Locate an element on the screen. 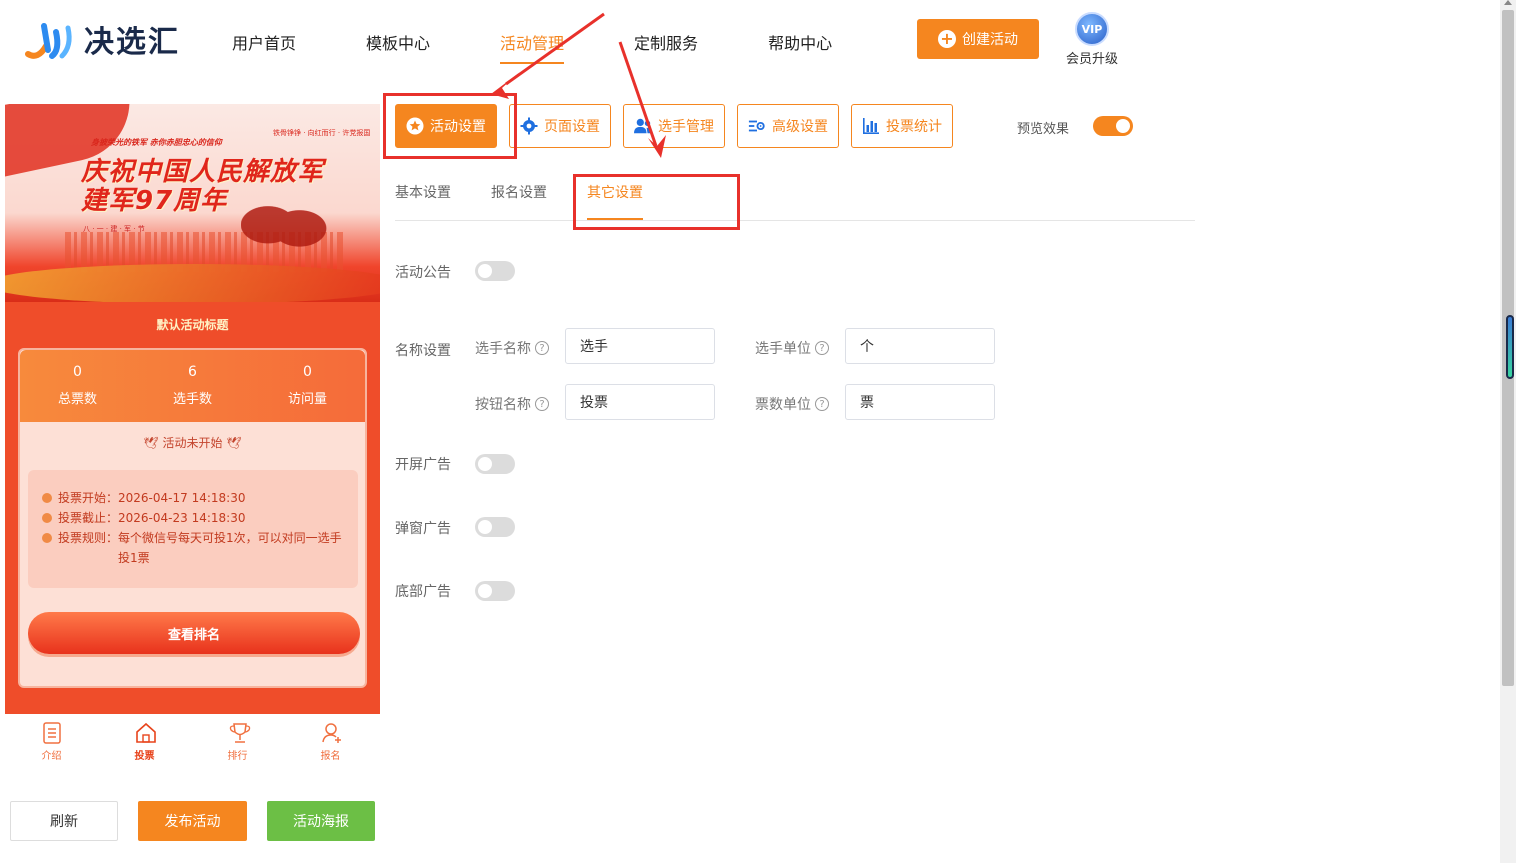 The width and height of the screenshot is (1516, 863). tab-signup-settings: 报名设置 is located at coordinates (519, 192).